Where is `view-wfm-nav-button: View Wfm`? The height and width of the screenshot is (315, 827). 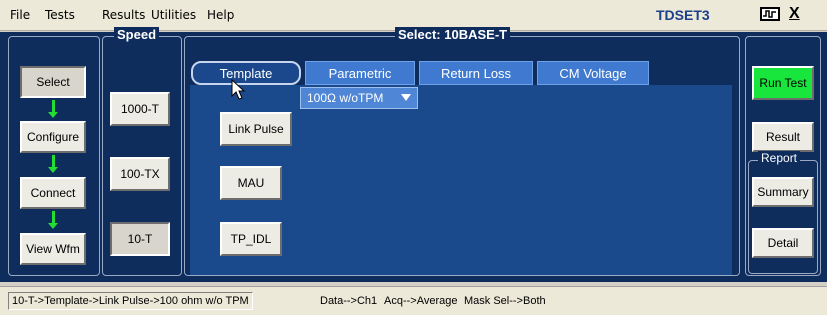
view-wfm-nav-button: View Wfm is located at coordinates (53, 249).